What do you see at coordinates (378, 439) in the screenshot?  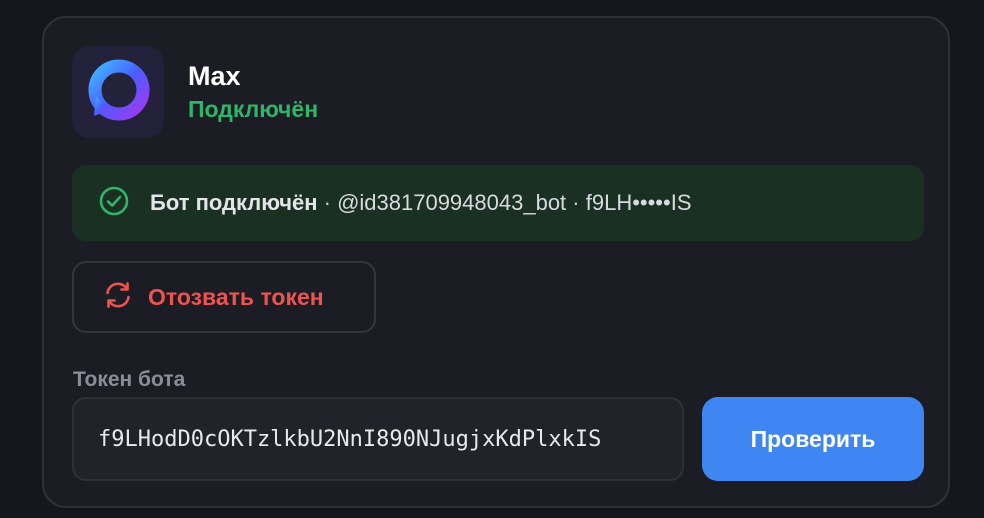 I see `token-input` at bounding box center [378, 439].